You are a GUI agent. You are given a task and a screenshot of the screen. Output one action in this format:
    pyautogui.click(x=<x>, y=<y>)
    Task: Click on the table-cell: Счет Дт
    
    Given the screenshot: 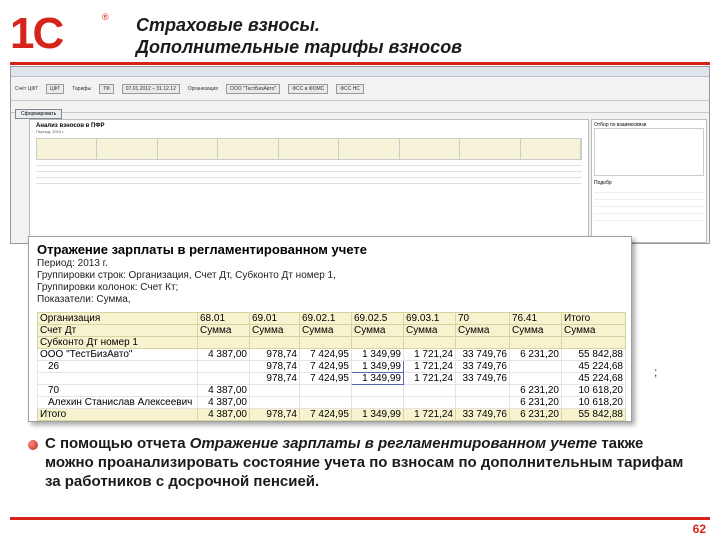 What is the action you would take?
    pyautogui.click(x=117, y=330)
    